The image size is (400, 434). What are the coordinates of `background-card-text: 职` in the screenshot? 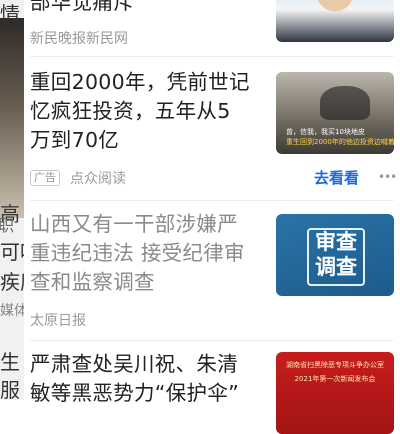 It's located at (7, 225).